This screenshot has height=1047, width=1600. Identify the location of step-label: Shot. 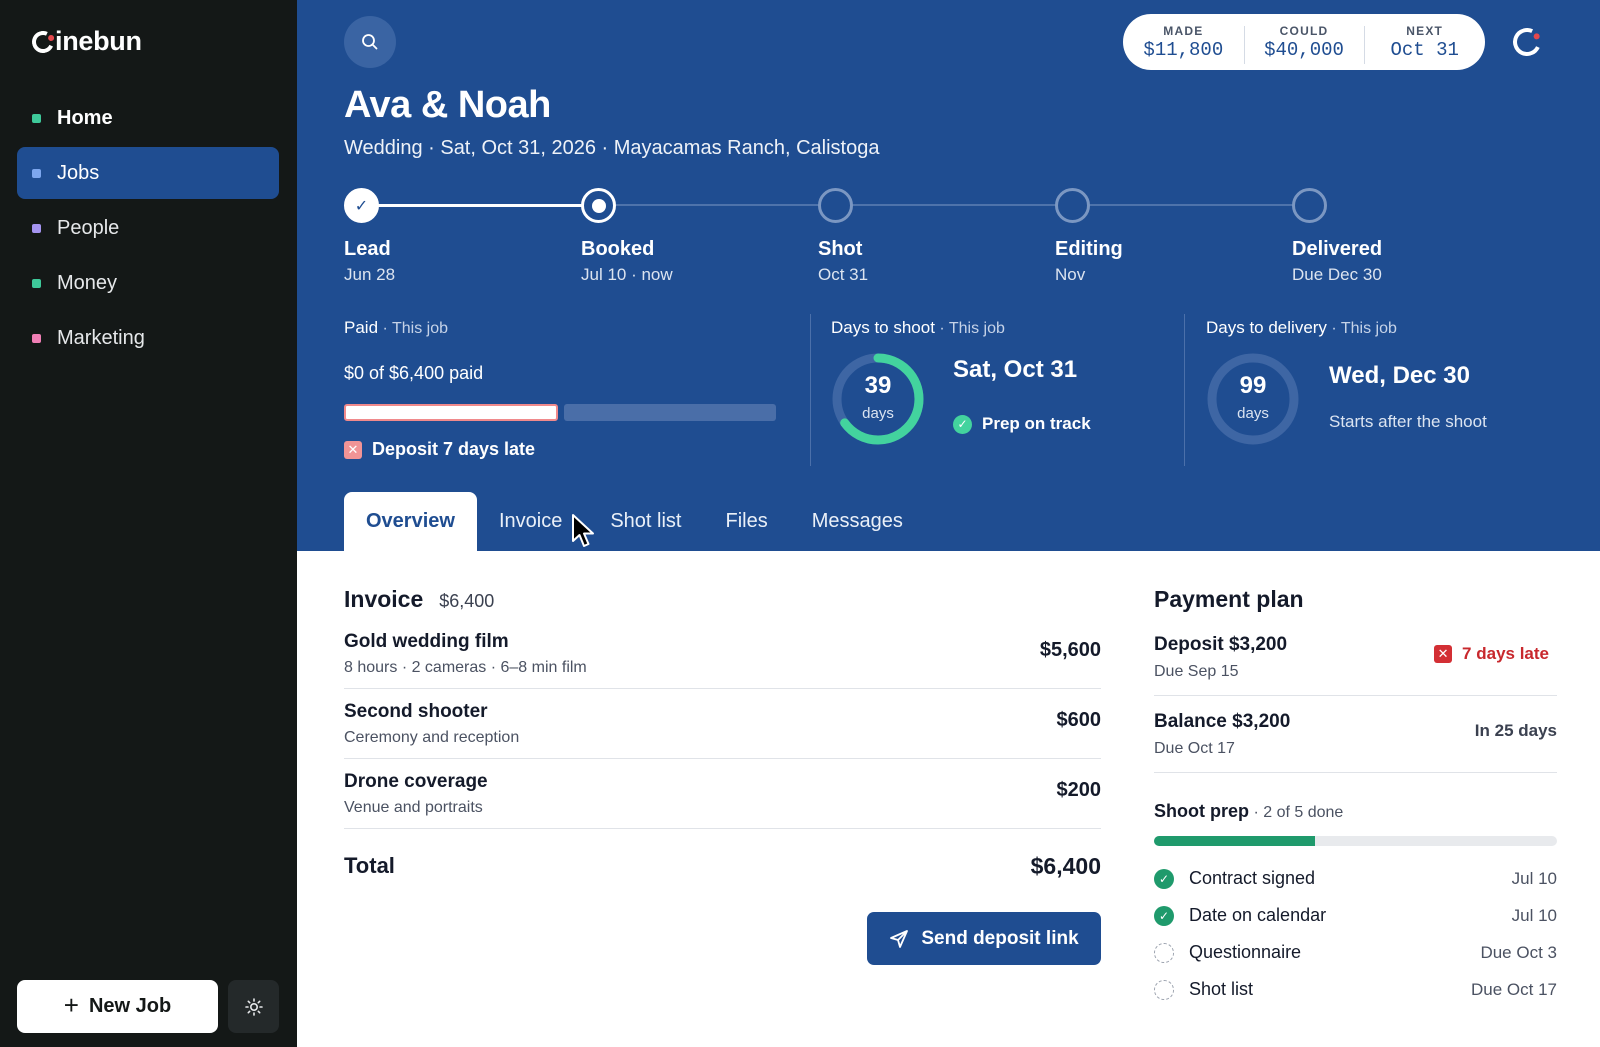
(840, 249).